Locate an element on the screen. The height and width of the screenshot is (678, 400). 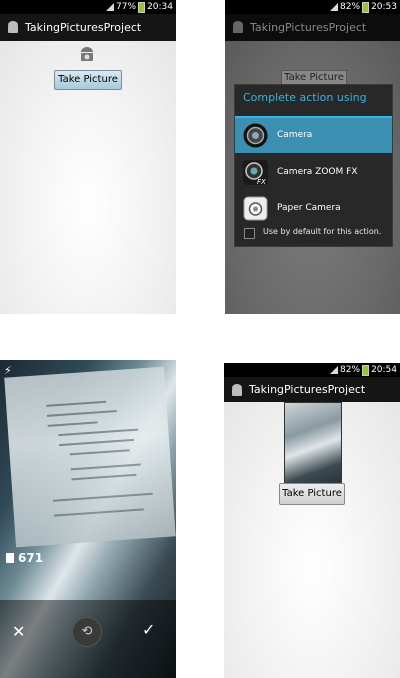
viewfinder-subject is located at coordinates (90, 457).